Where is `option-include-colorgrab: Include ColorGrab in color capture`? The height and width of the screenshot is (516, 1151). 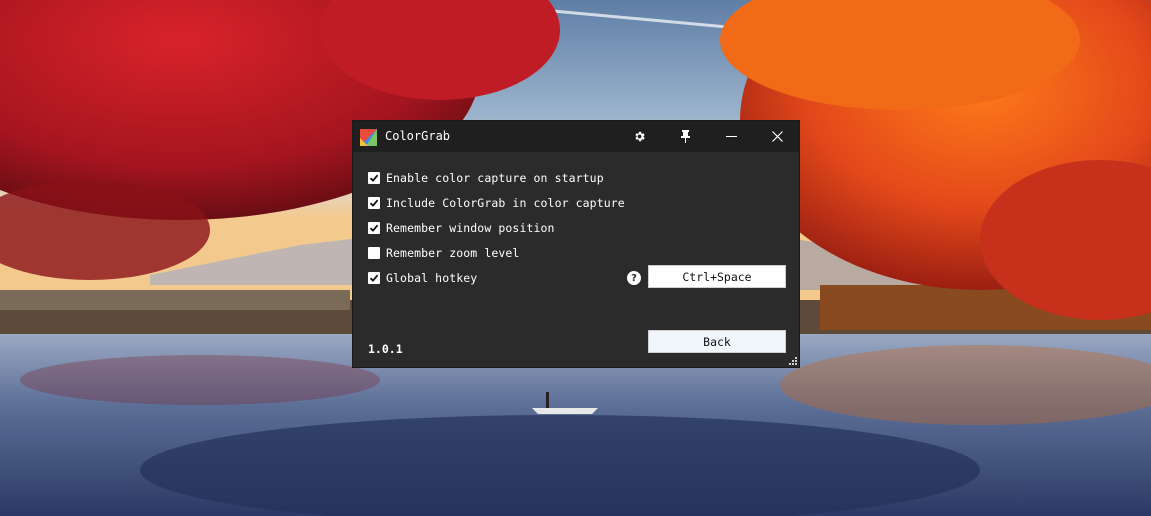
option-include-colorgrab: Include ColorGrab in color capture is located at coordinates (496, 203).